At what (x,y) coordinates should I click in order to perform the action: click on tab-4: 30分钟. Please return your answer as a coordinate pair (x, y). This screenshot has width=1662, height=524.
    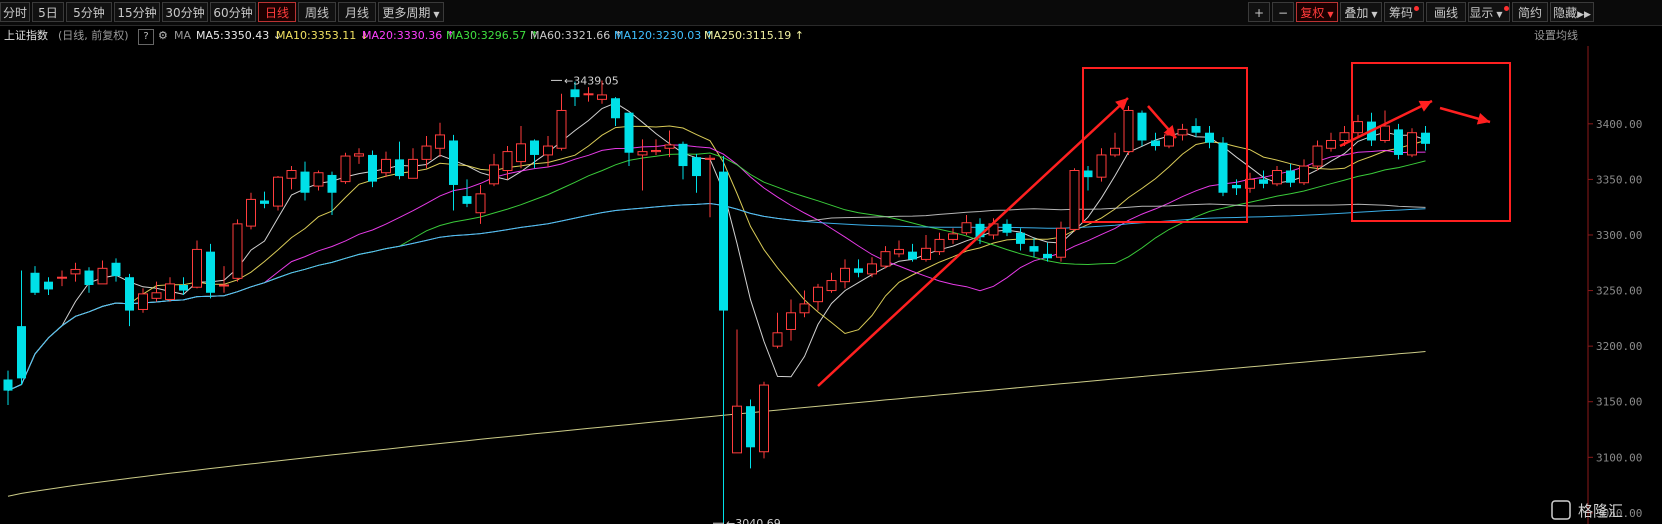
    Looking at the image, I should click on (185, 12).